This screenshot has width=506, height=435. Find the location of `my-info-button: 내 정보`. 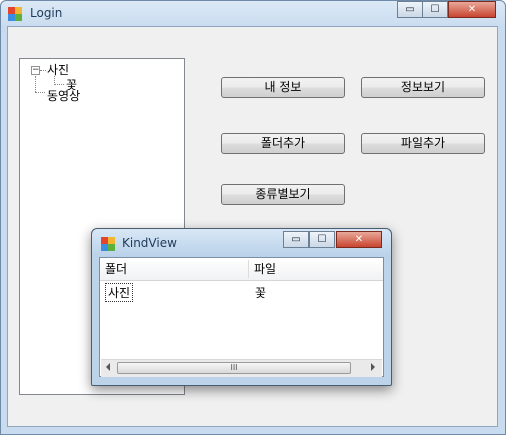

my-info-button: 내 정보 is located at coordinates (283, 87).